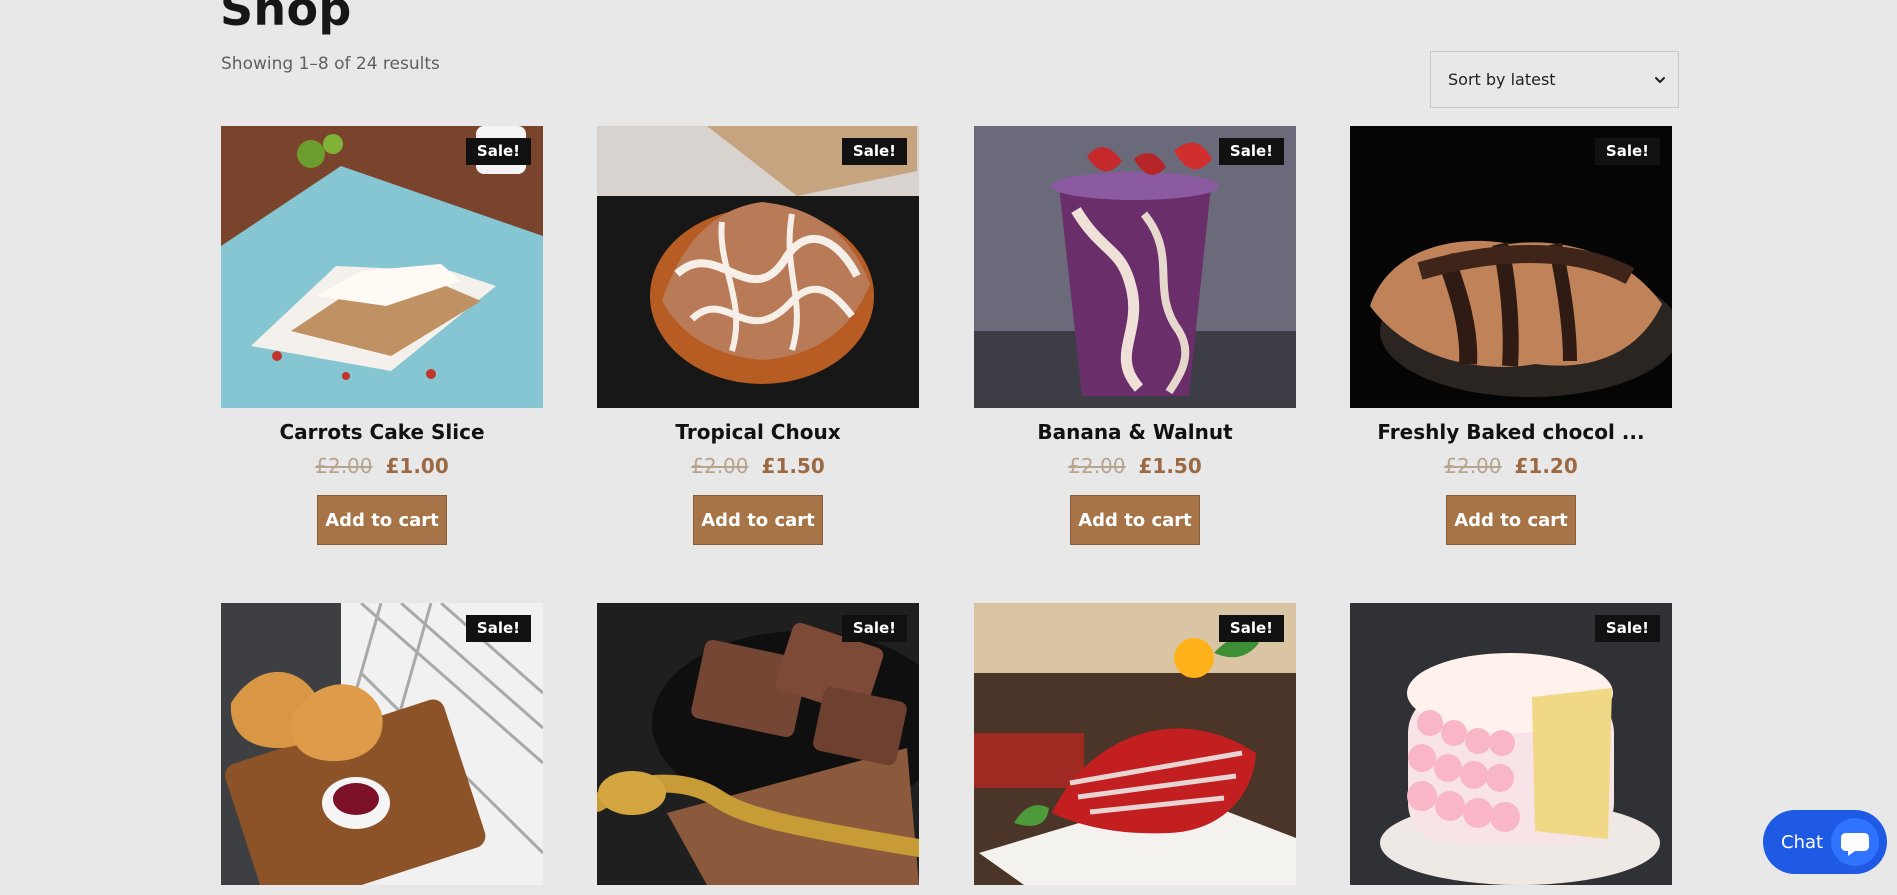  I want to click on tropical-choux-image, so click(758, 267).